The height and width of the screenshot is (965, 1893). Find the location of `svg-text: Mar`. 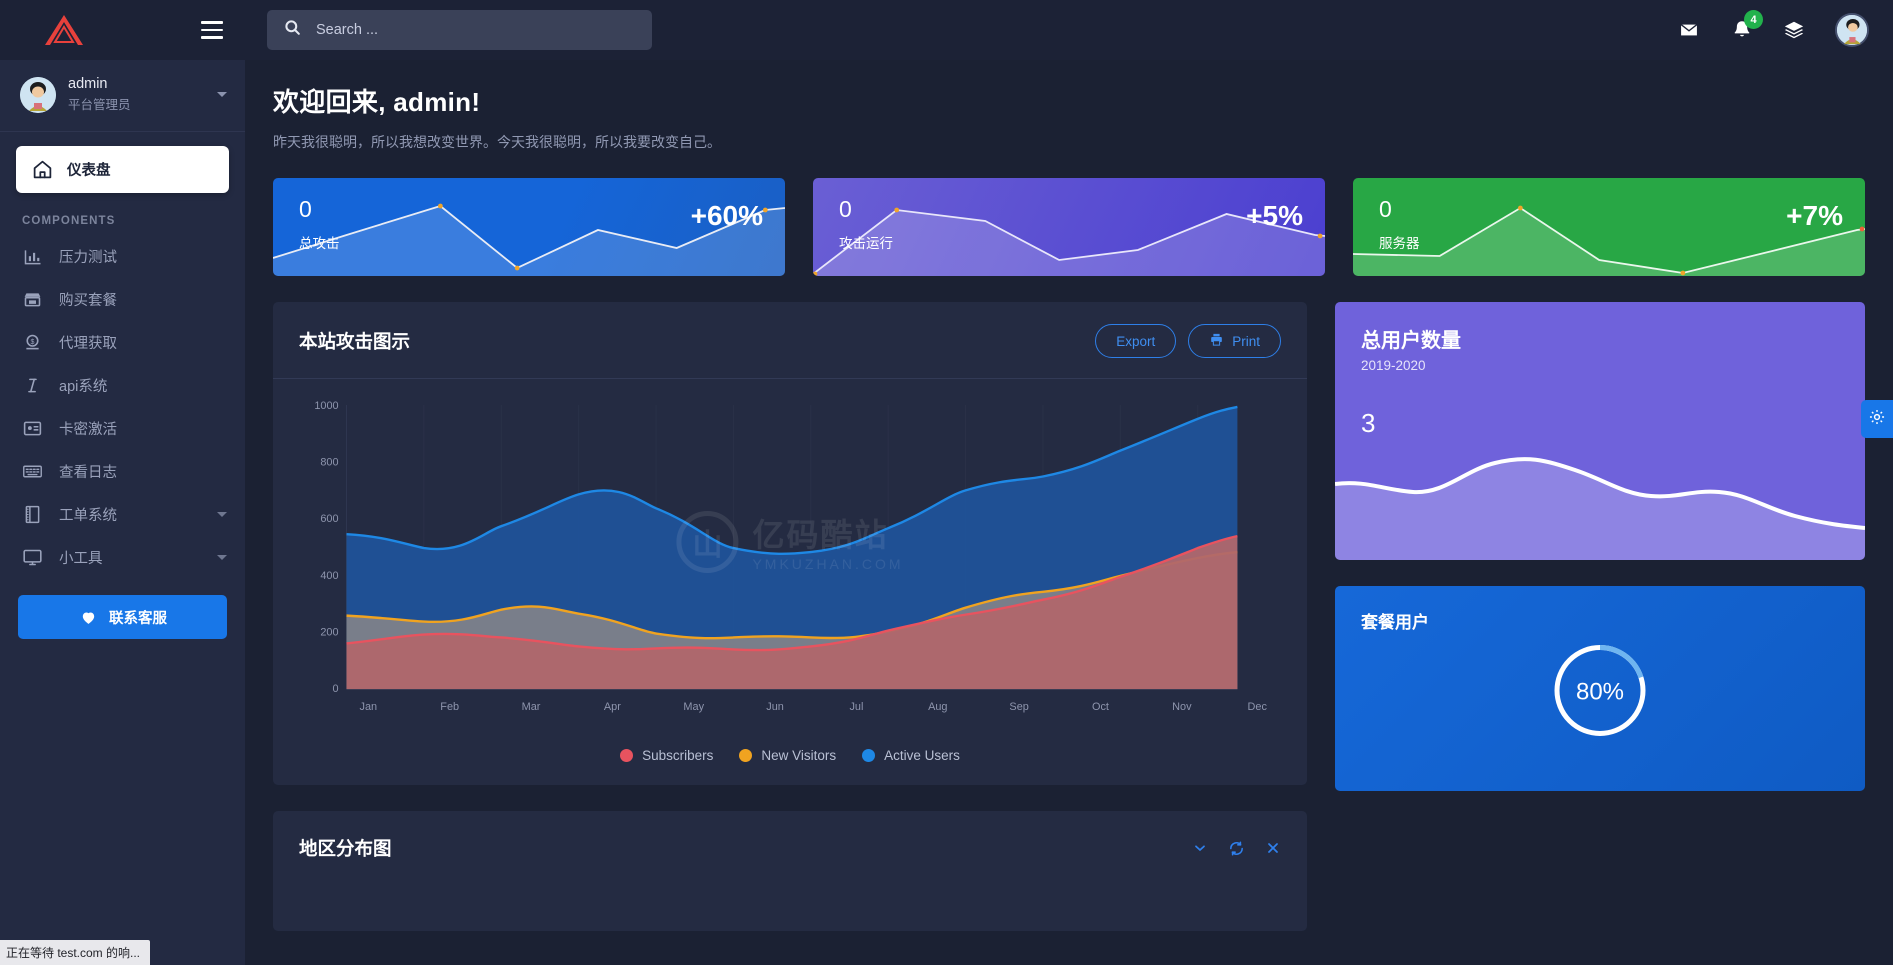

svg-text: Mar is located at coordinates (531, 707).